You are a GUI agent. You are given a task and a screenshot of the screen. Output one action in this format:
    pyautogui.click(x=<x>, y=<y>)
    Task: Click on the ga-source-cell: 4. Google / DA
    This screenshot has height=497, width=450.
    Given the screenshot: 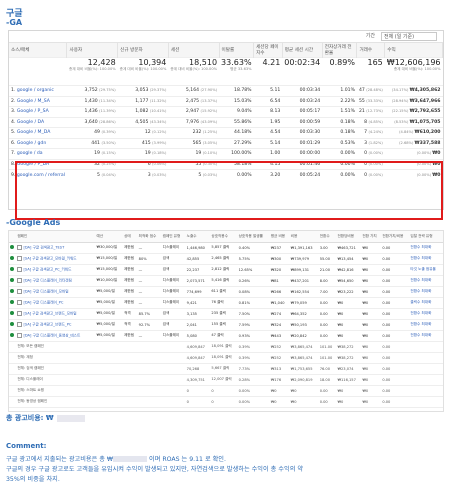 What is the action you would take?
    pyautogui.click(x=38, y=122)
    